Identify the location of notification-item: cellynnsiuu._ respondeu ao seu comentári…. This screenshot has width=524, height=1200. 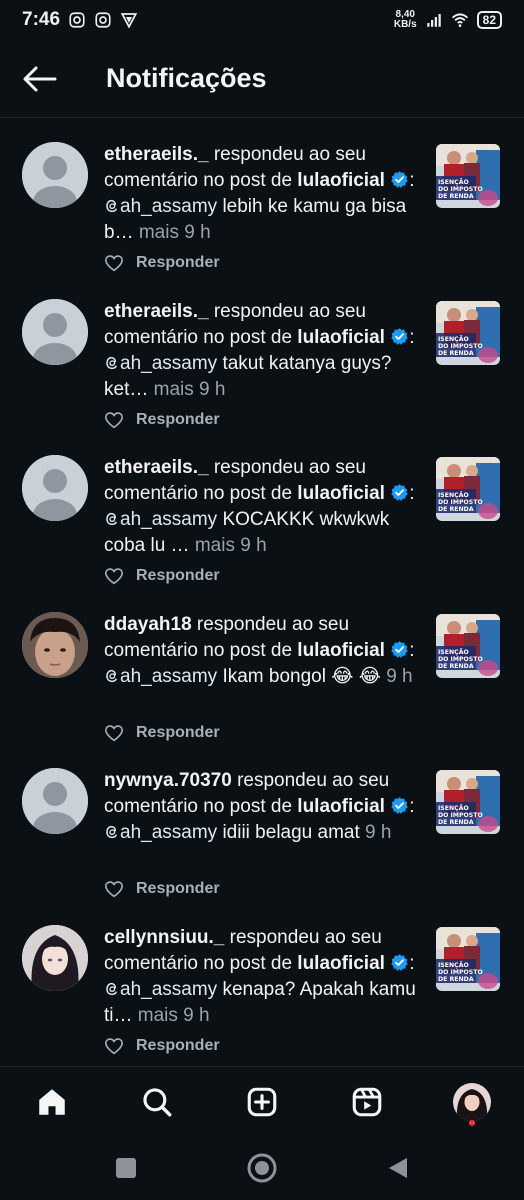
(262, 990).